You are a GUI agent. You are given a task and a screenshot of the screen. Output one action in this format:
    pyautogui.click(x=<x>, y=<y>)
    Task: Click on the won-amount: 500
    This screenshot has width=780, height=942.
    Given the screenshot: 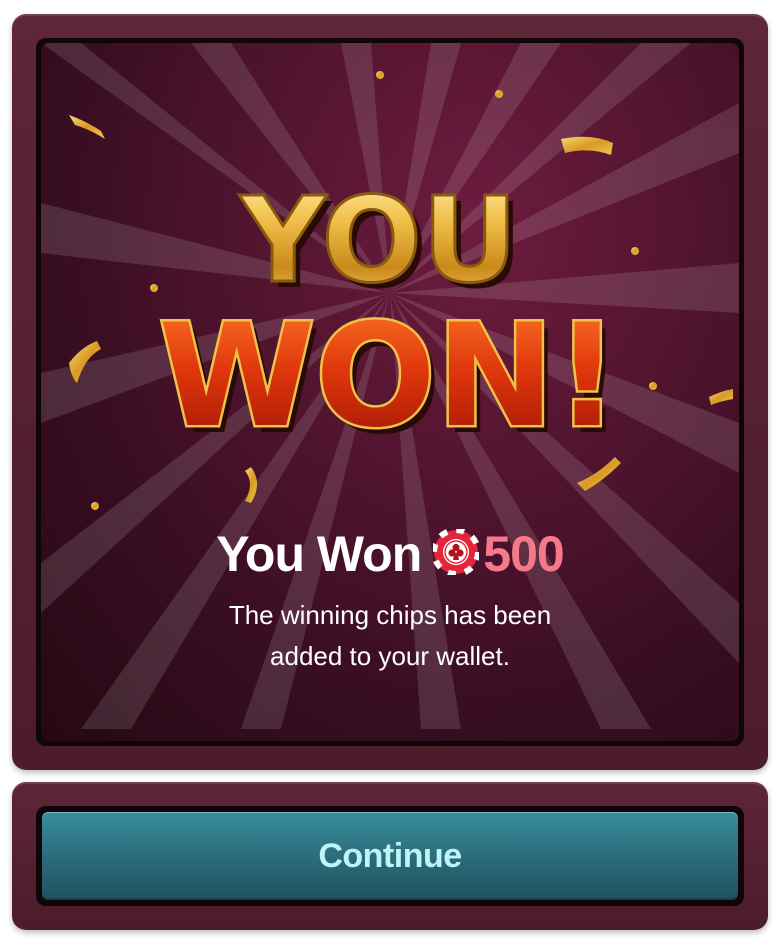 What is the action you would take?
    pyautogui.click(x=523, y=553)
    